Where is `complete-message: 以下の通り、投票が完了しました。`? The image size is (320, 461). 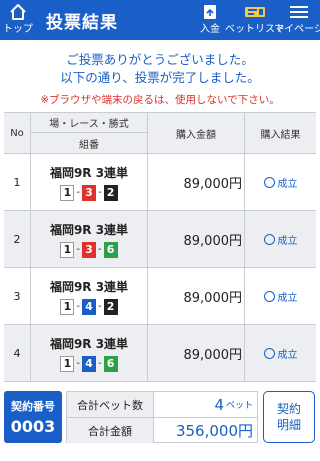 complete-message: 以下の通り、投票が完了しました。 is located at coordinates (160, 77).